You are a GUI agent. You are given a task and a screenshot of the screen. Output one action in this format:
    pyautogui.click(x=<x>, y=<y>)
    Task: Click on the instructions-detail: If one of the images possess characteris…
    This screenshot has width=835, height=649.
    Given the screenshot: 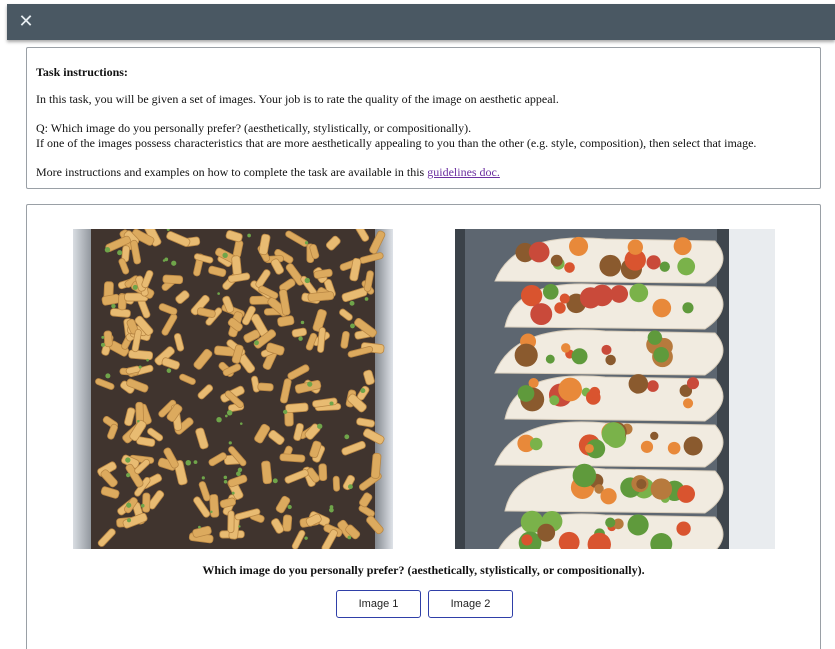 What is the action you would take?
    pyautogui.click(x=396, y=143)
    